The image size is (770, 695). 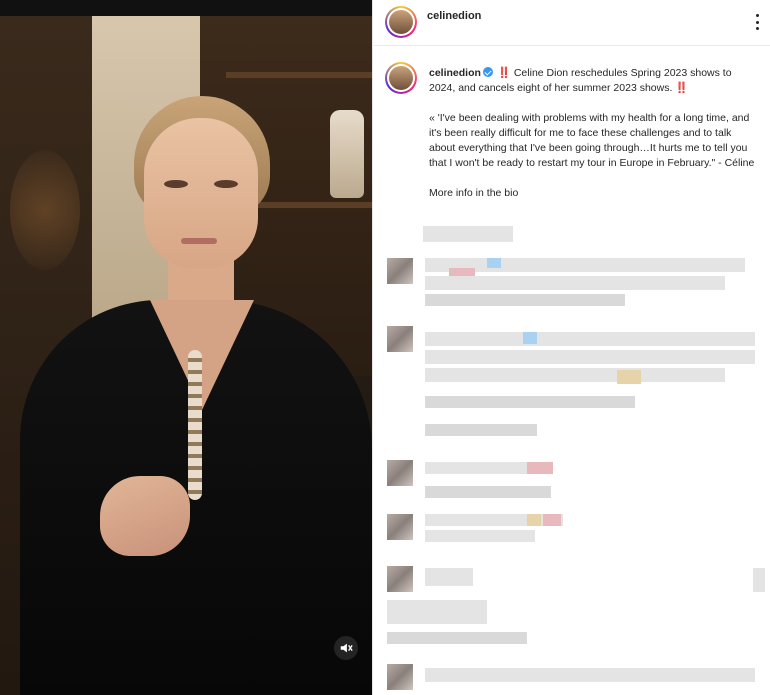 I want to click on necklace, so click(x=195, y=425).